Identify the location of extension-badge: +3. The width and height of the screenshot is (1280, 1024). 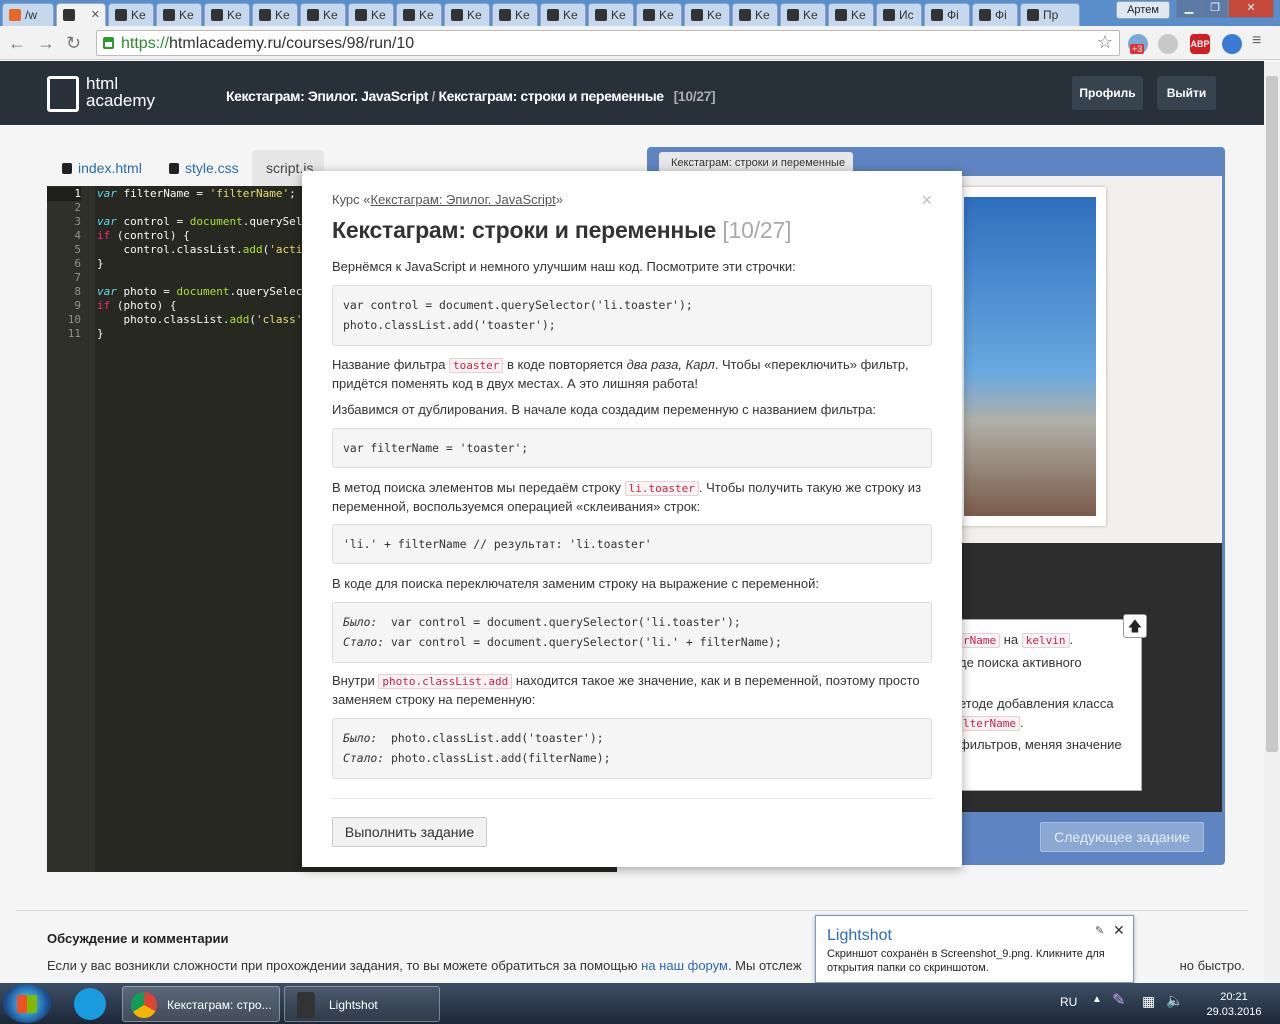
(1137, 49).